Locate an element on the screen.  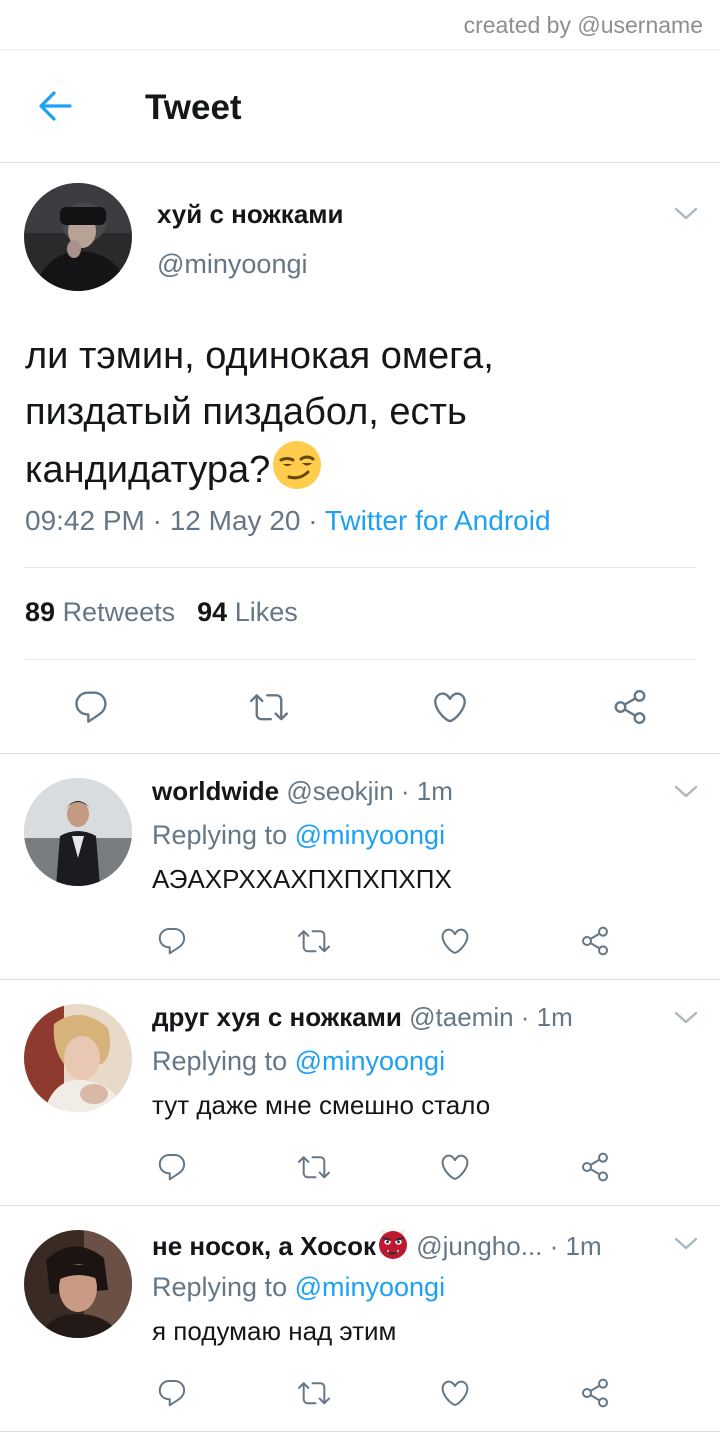
reply-text: АЭАХРХХАХПХПХПХПХ is located at coordinates (302, 879).